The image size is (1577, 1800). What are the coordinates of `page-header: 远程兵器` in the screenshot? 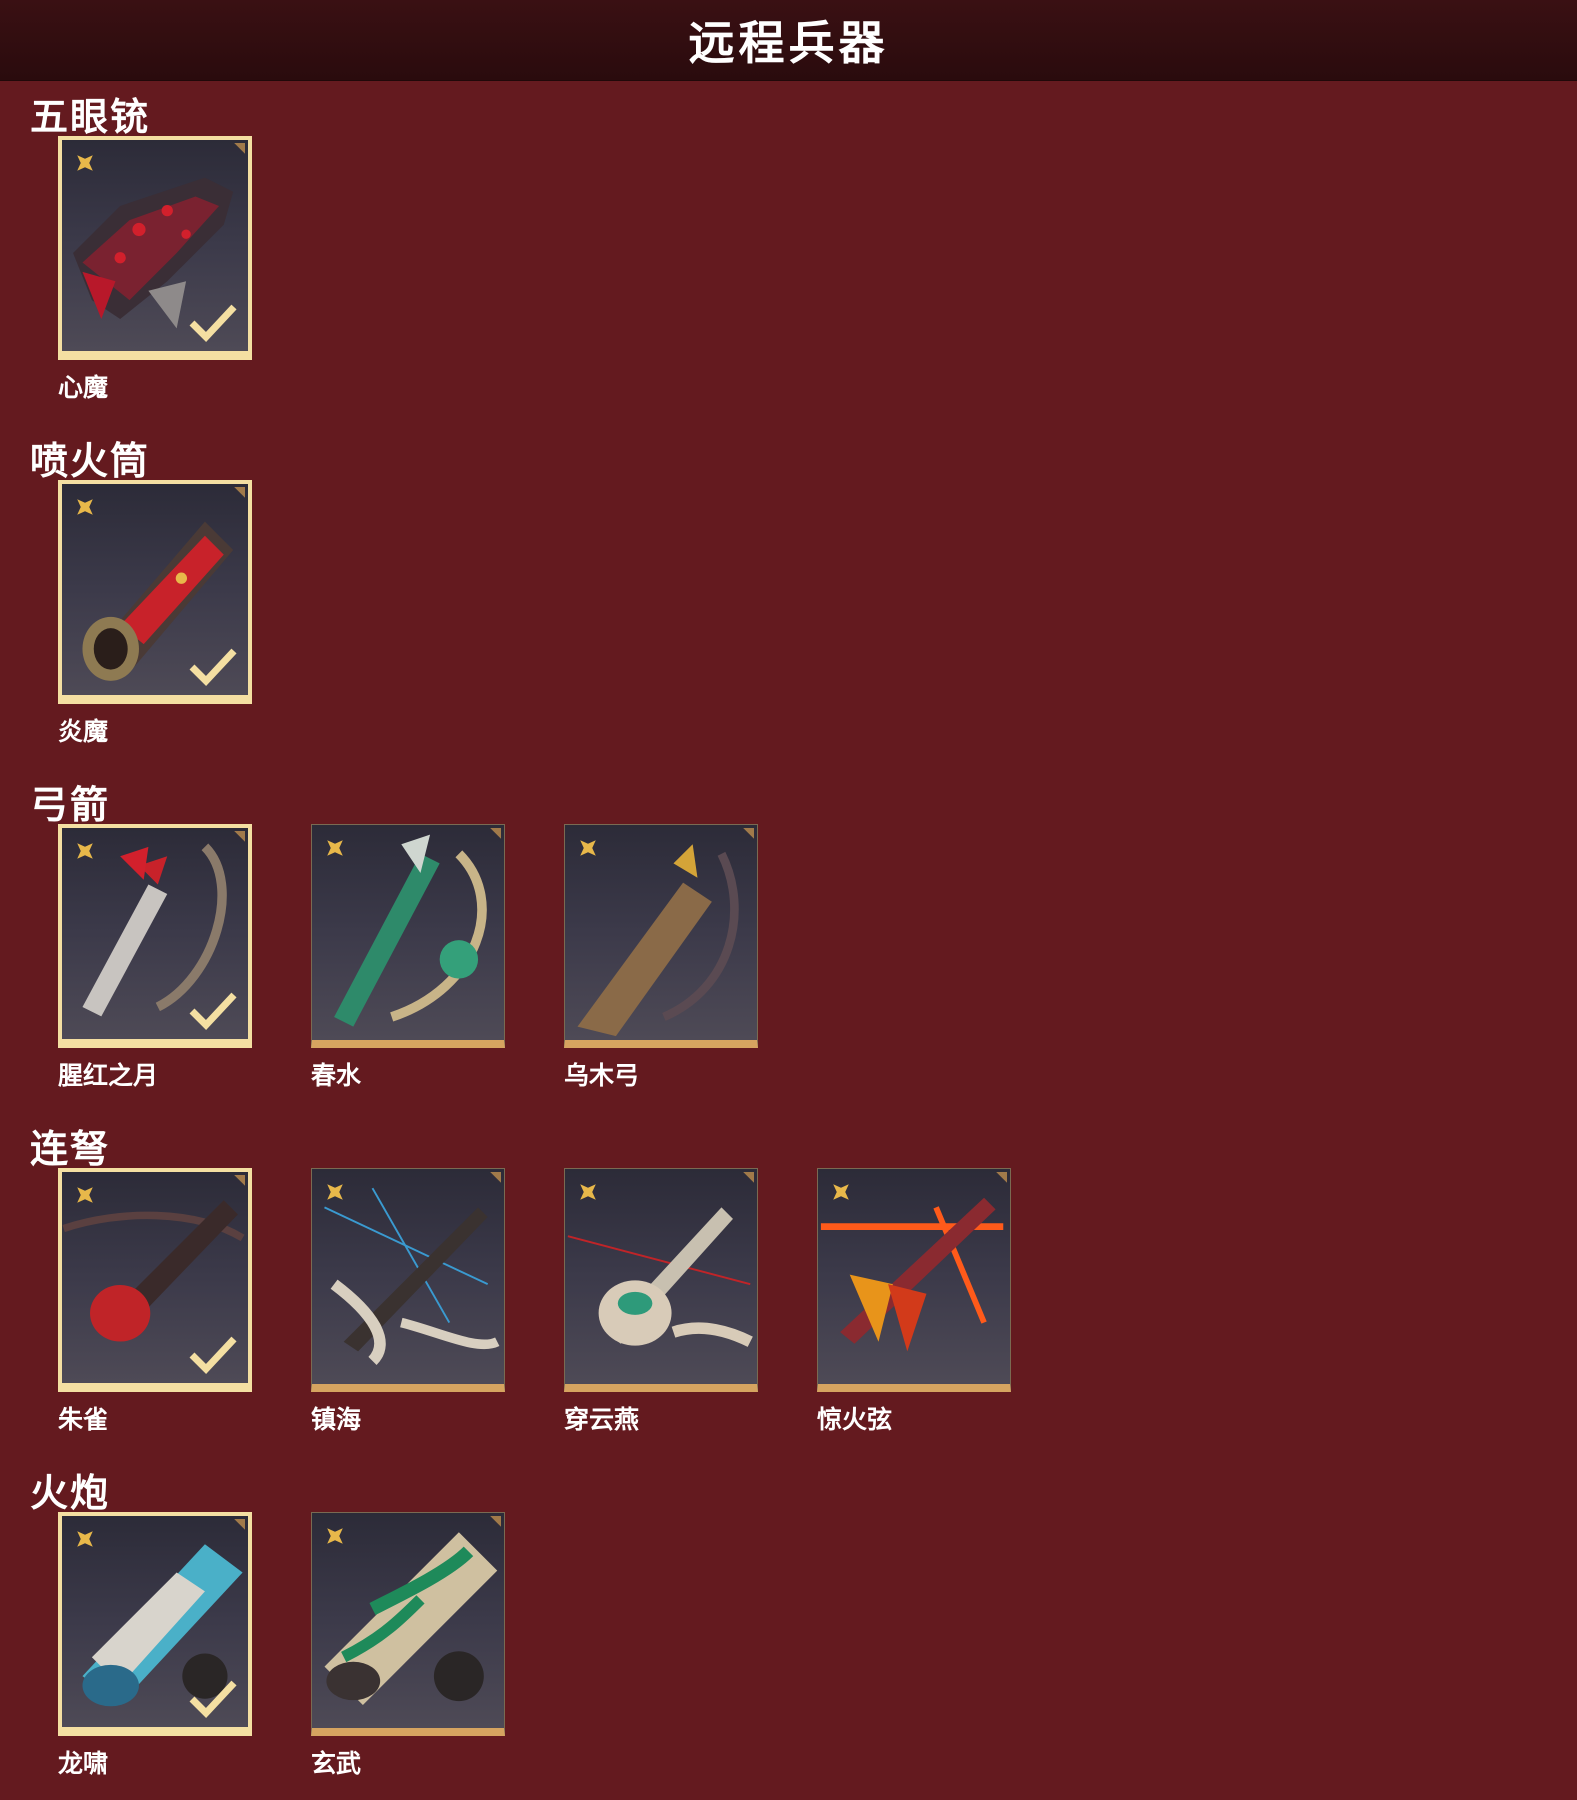 It's located at (788, 40).